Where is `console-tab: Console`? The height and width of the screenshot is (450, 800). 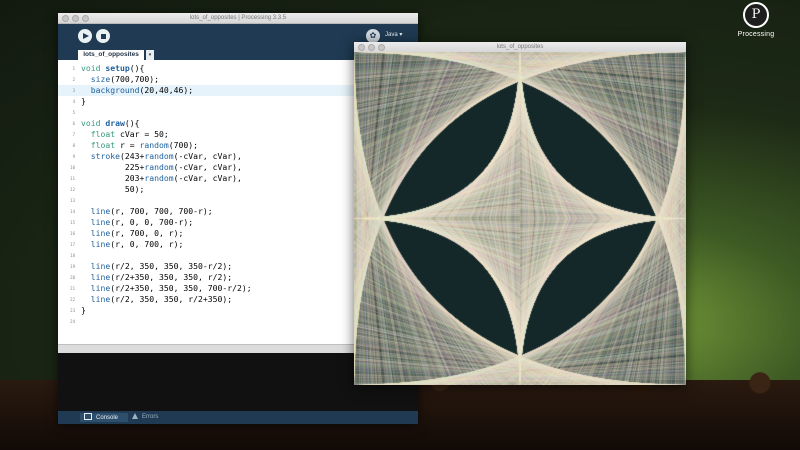 console-tab: Console is located at coordinates (104, 417).